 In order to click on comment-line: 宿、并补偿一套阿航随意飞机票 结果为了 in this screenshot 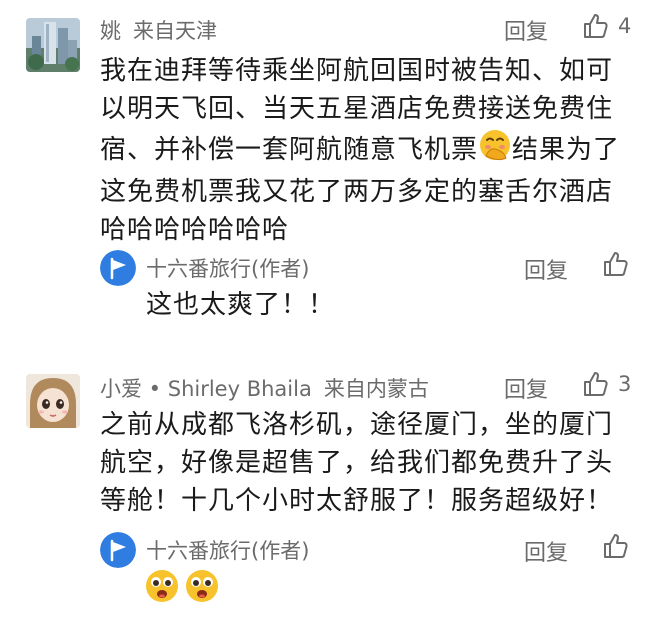, I will do `click(370, 150)`.